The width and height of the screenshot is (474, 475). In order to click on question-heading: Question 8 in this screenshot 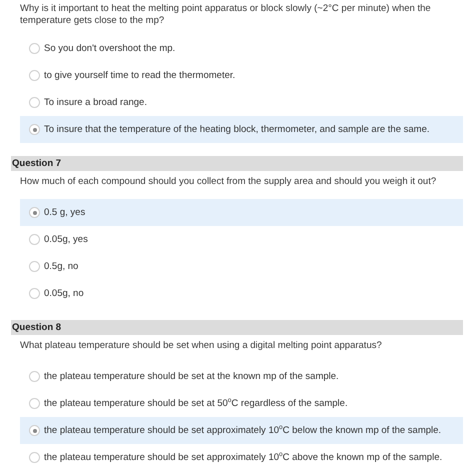, I will do `click(237, 327)`.